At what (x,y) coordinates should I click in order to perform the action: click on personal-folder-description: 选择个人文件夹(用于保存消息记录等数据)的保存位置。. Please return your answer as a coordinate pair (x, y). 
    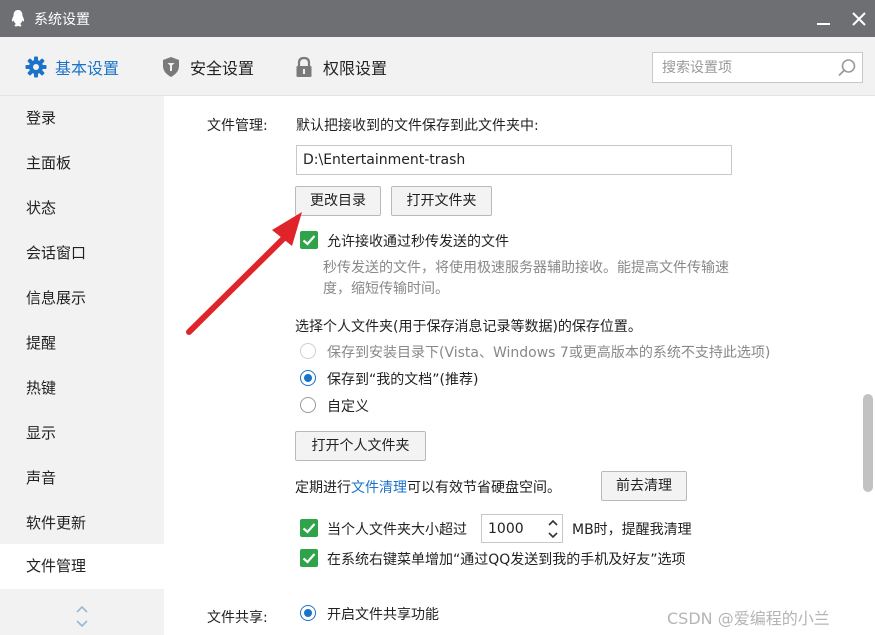
    Looking at the image, I should click on (468, 327).